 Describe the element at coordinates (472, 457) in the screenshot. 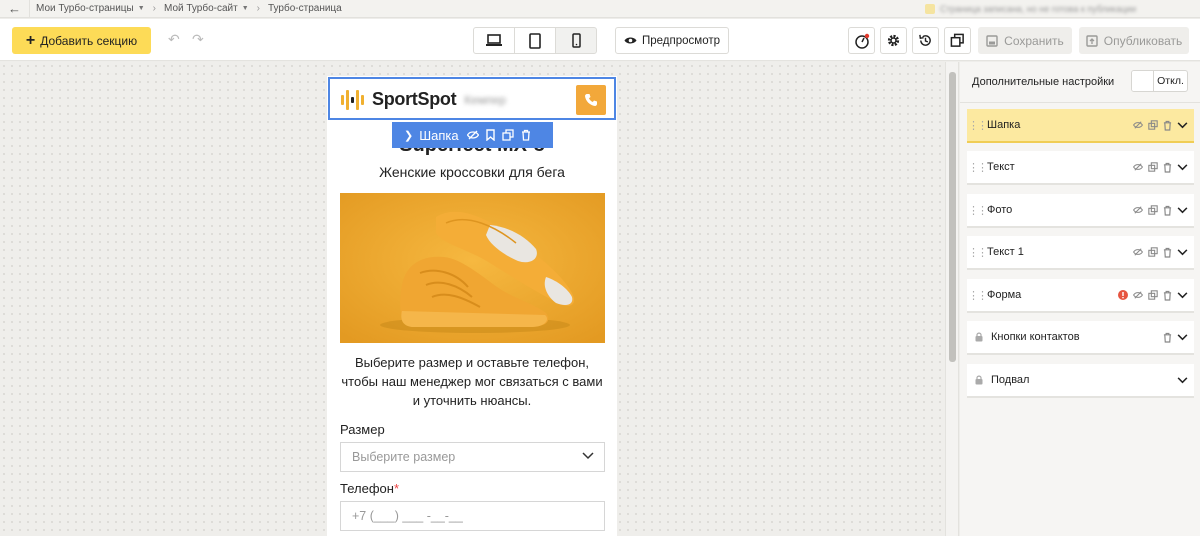

I see `size-select: Выберите размер` at that location.